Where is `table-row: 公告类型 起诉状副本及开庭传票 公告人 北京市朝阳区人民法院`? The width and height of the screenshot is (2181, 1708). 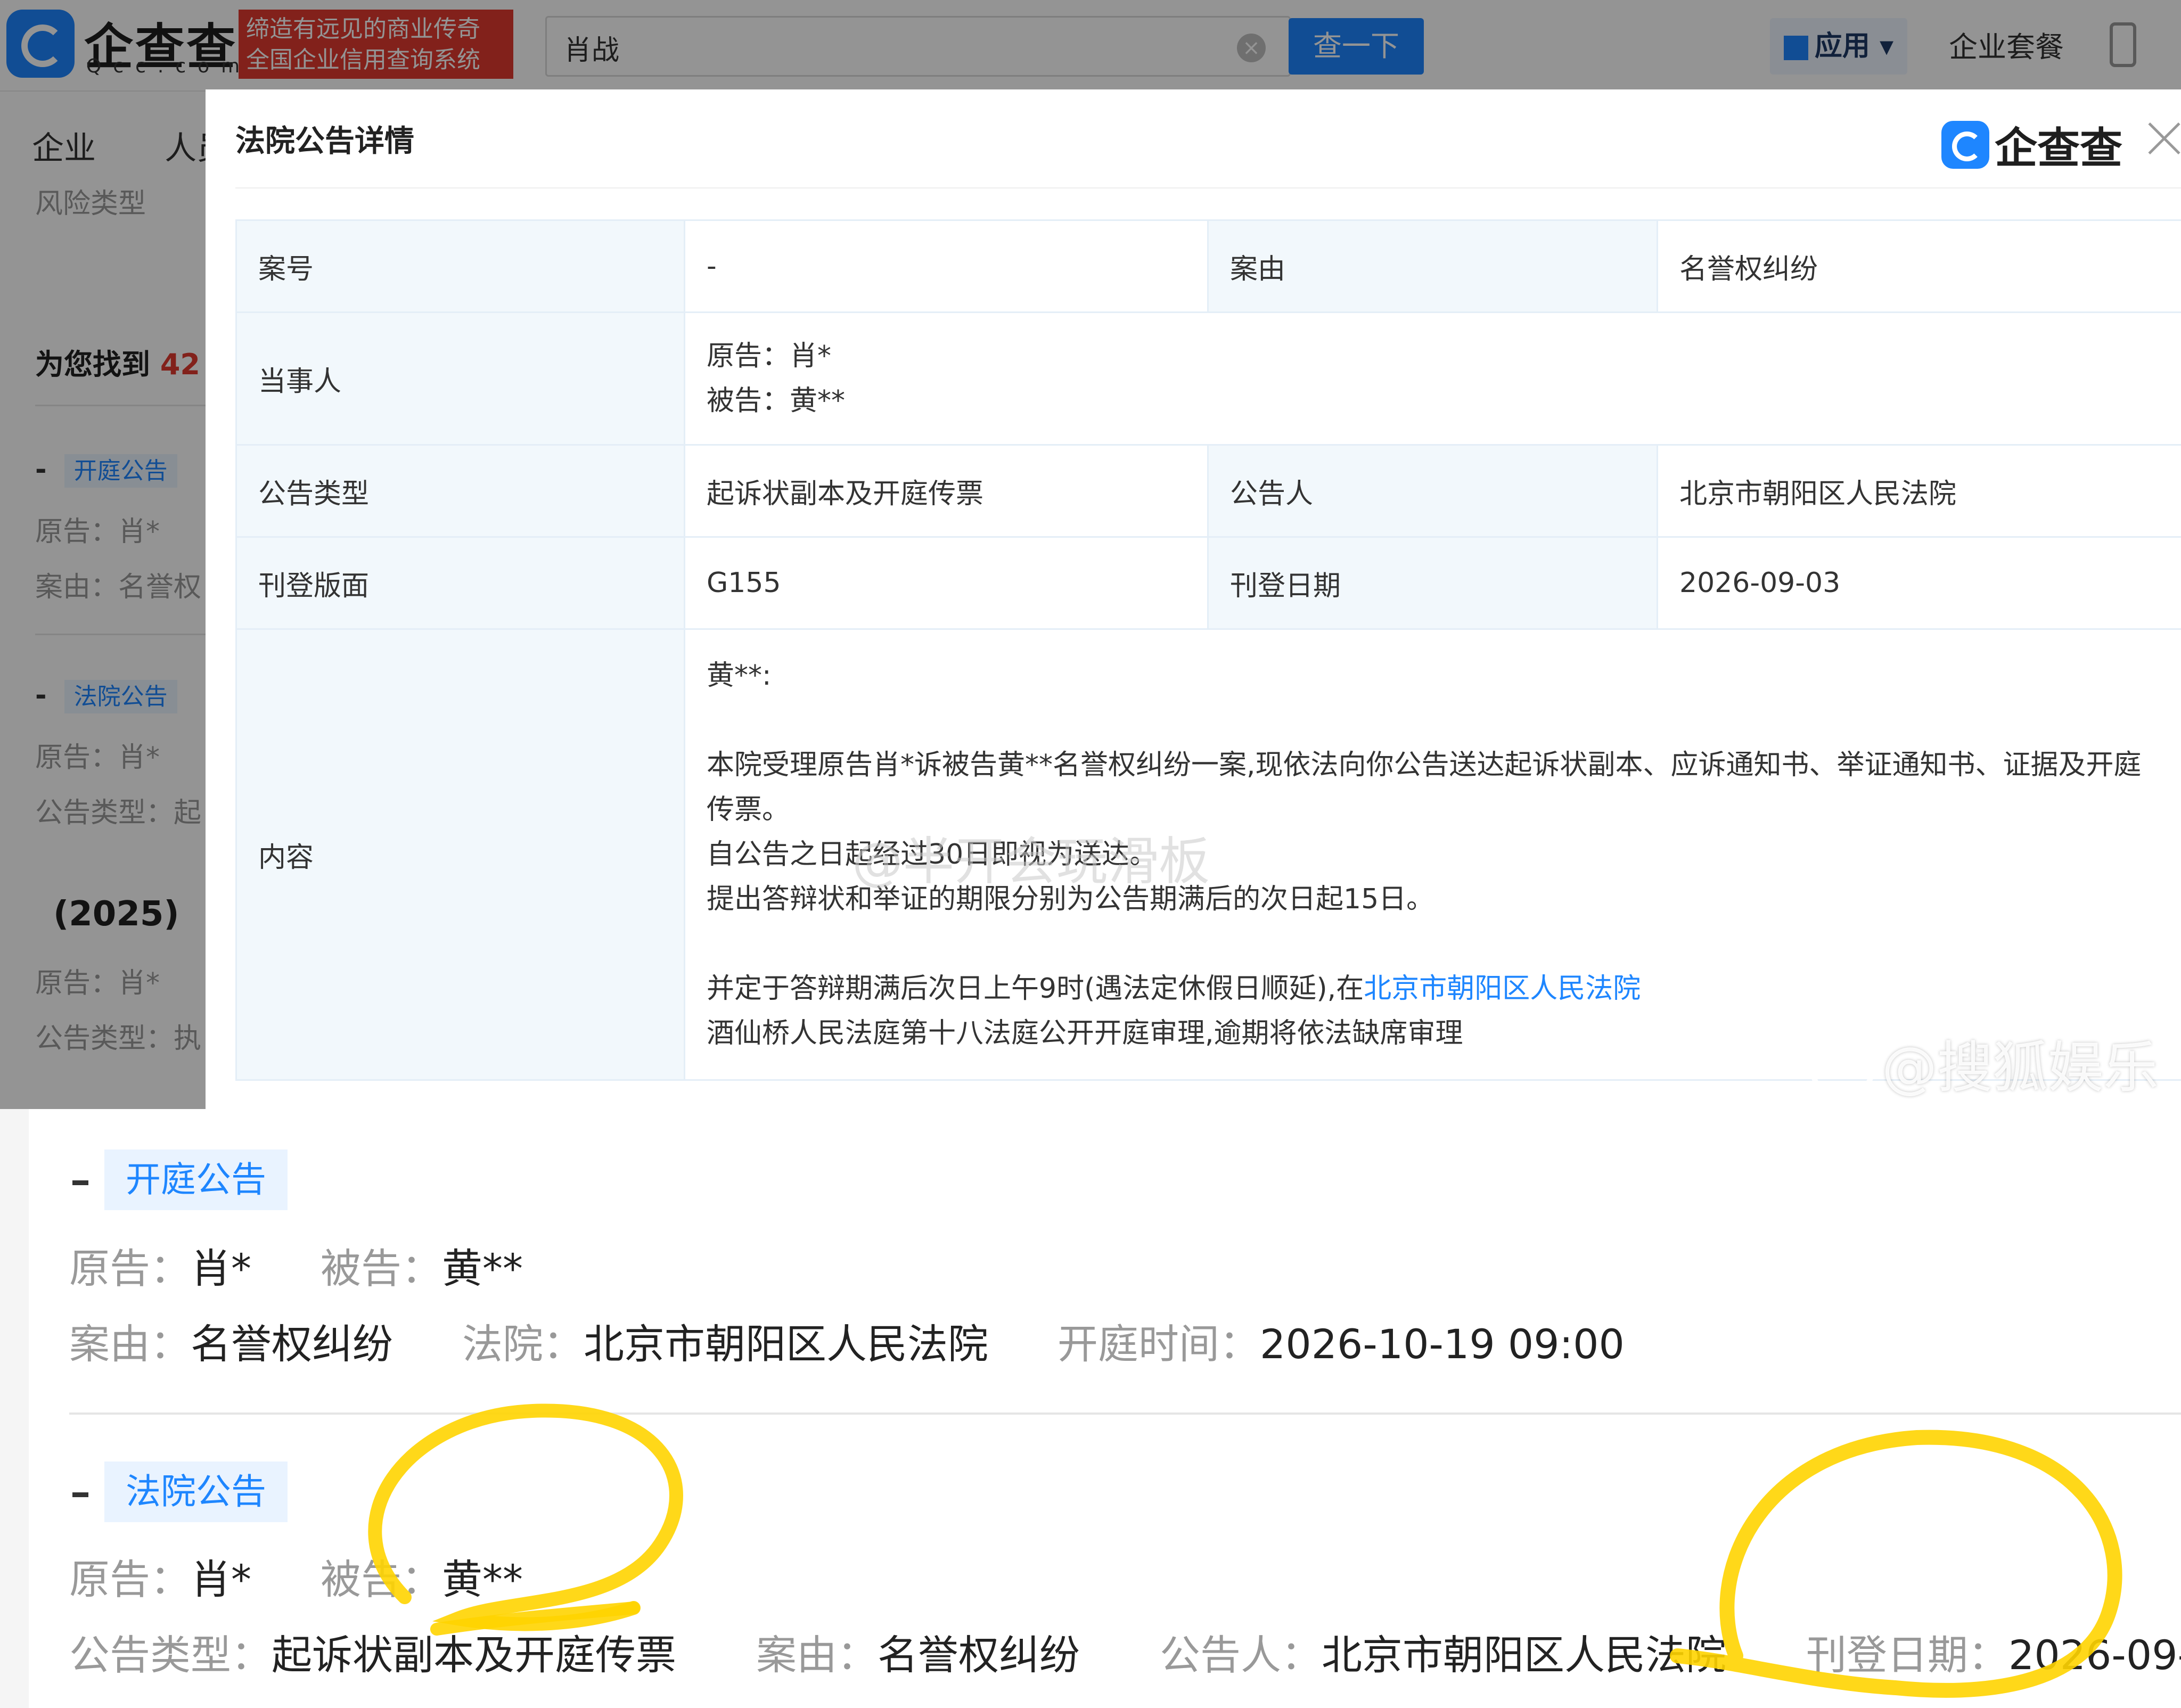
table-row: 公告类型 起诉状副本及开庭传票 公告人 北京市朝阳区人民法院 is located at coordinates (1208, 491).